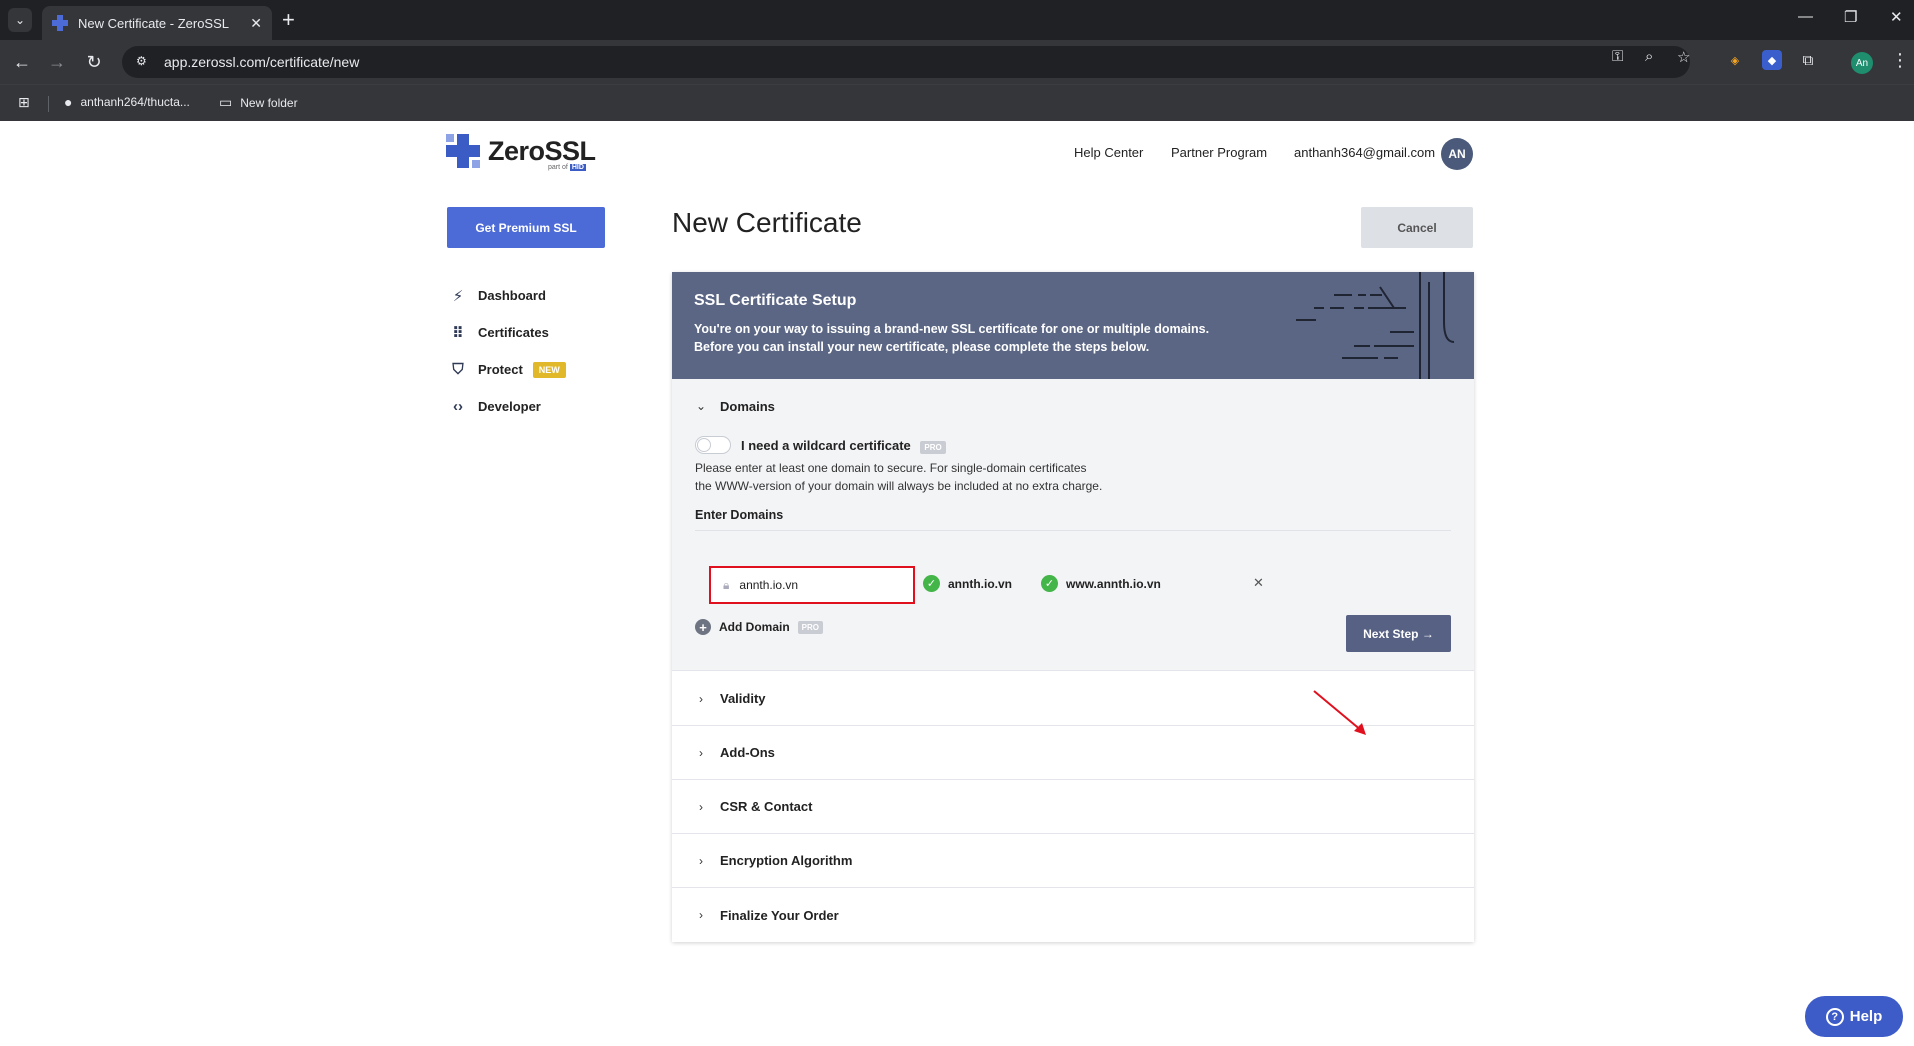 The image size is (1914, 1046). I want to click on section-finalize-order: › Finalize Your Order, so click(1073, 915).